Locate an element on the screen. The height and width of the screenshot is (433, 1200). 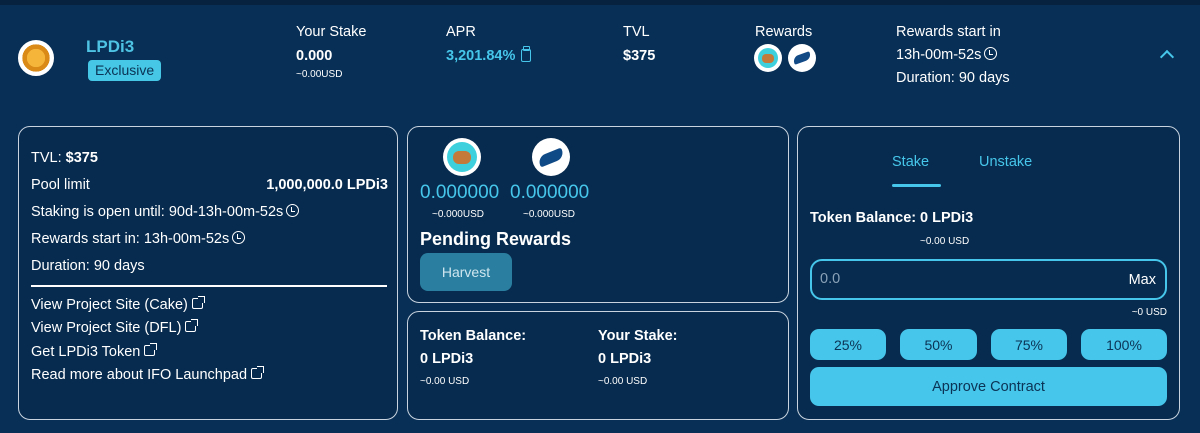
apr-row: 3,201.84% is located at coordinates (489, 55).